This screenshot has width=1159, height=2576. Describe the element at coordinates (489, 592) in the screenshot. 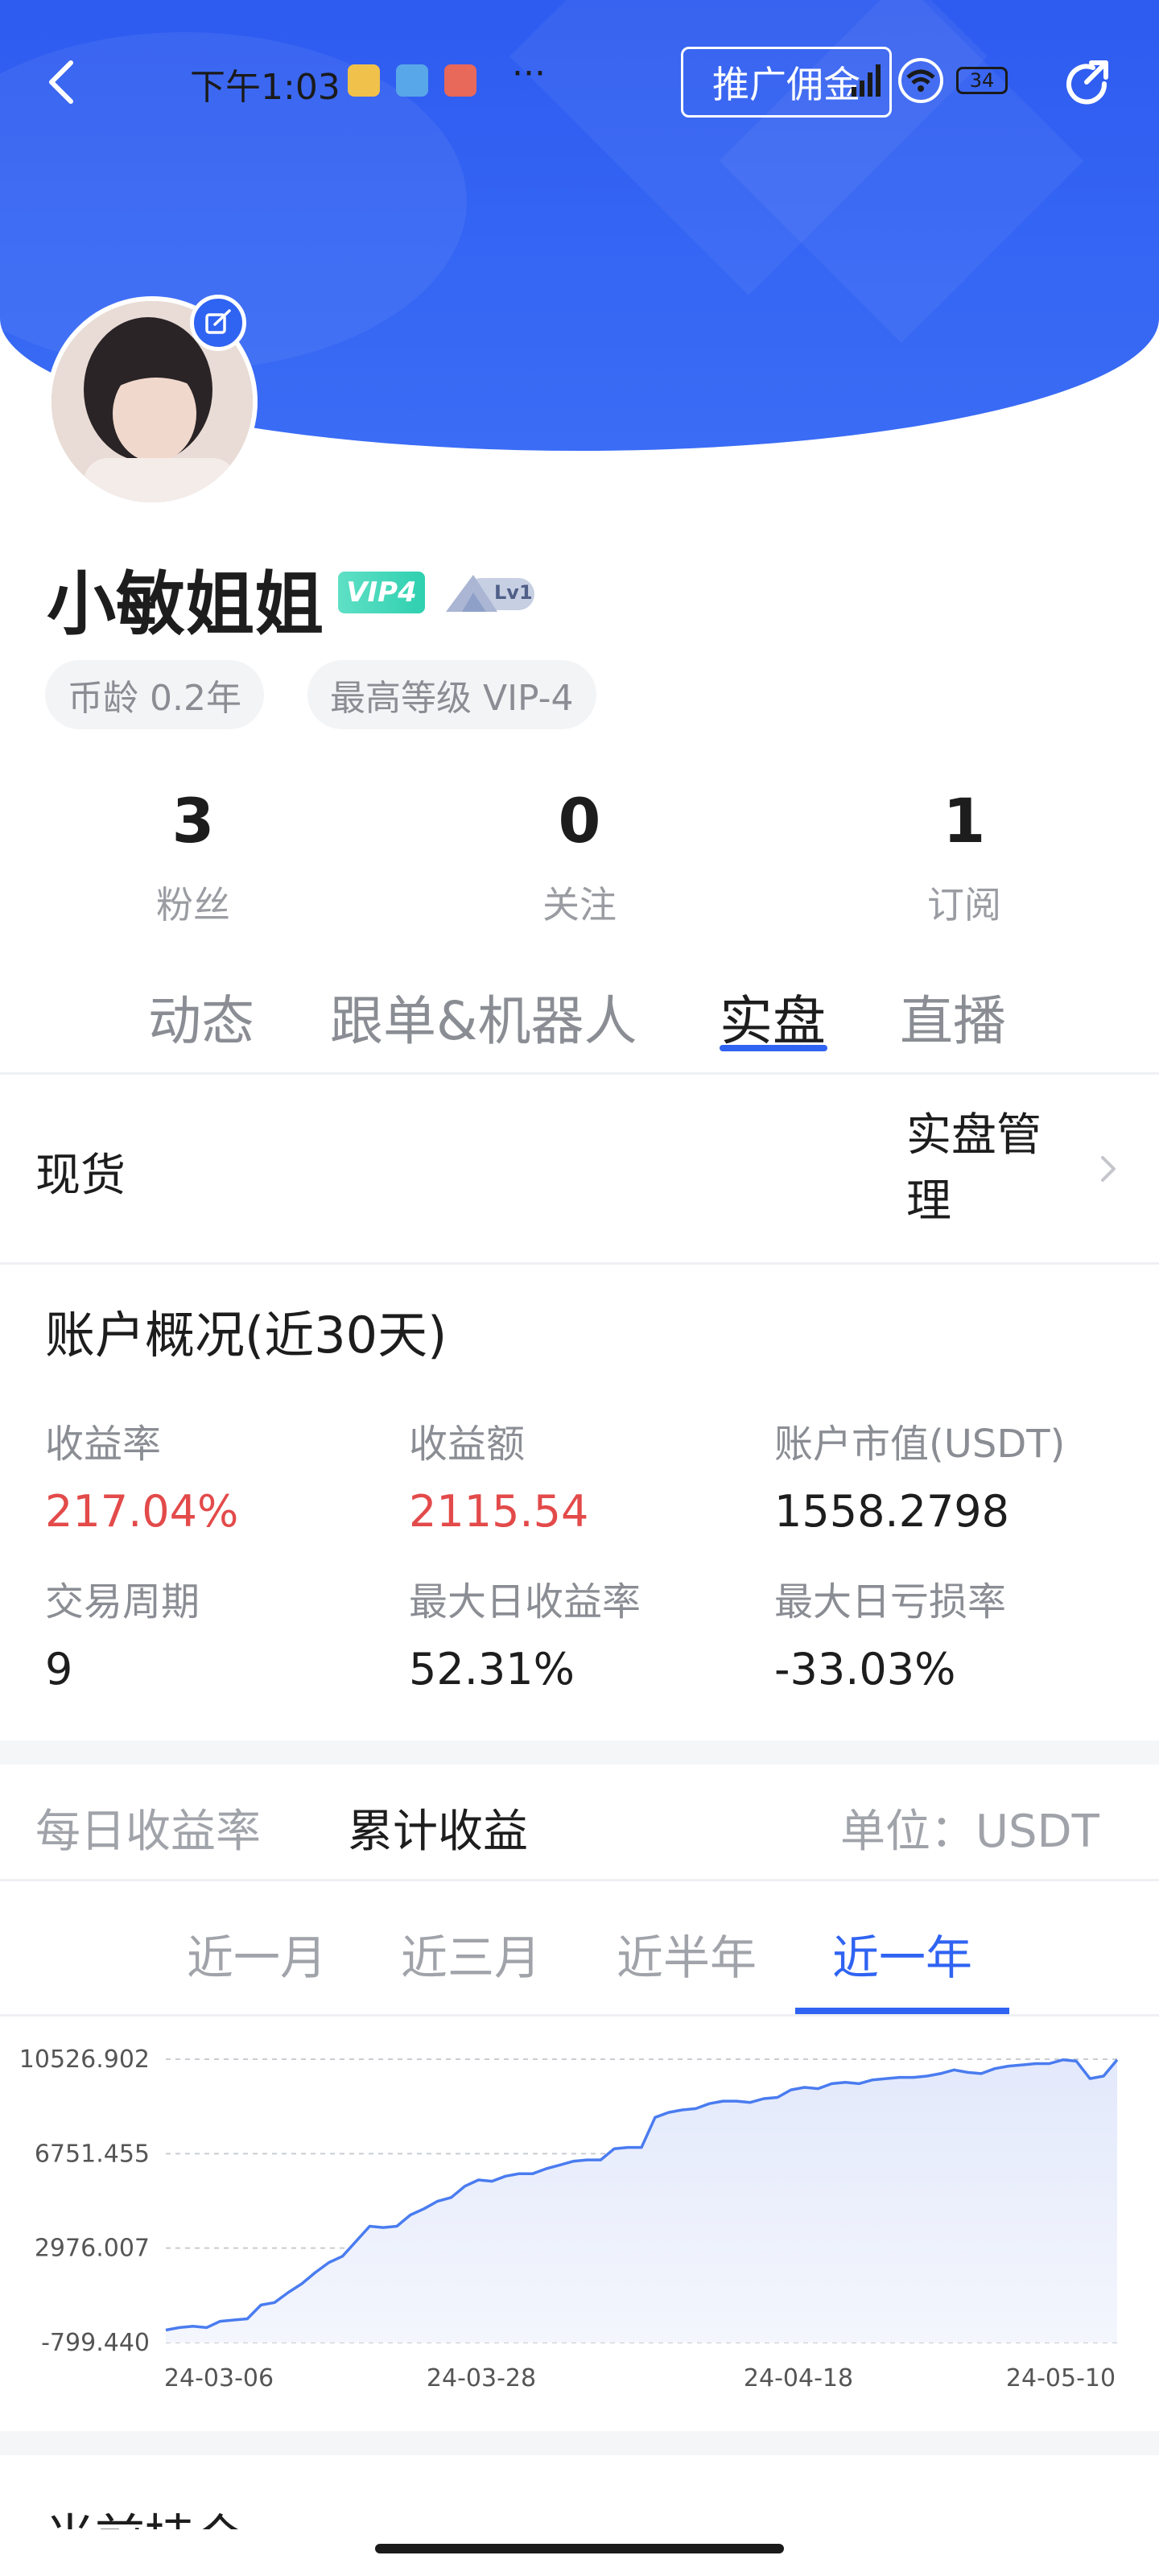

I see `level-badge: Lv1` at that location.